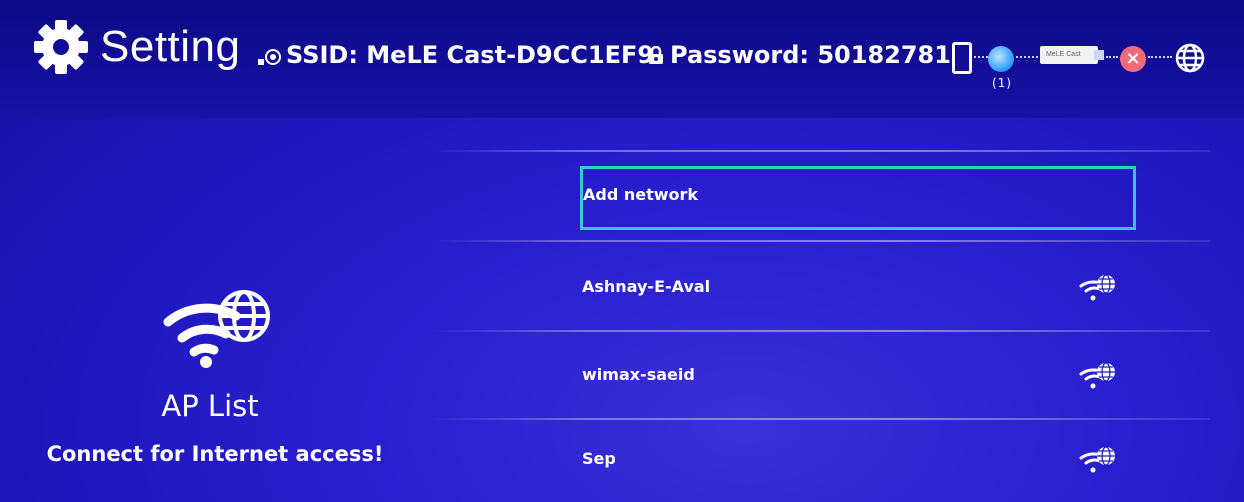  What do you see at coordinates (61, 47) in the screenshot?
I see `gear-icon` at bounding box center [61, 47].